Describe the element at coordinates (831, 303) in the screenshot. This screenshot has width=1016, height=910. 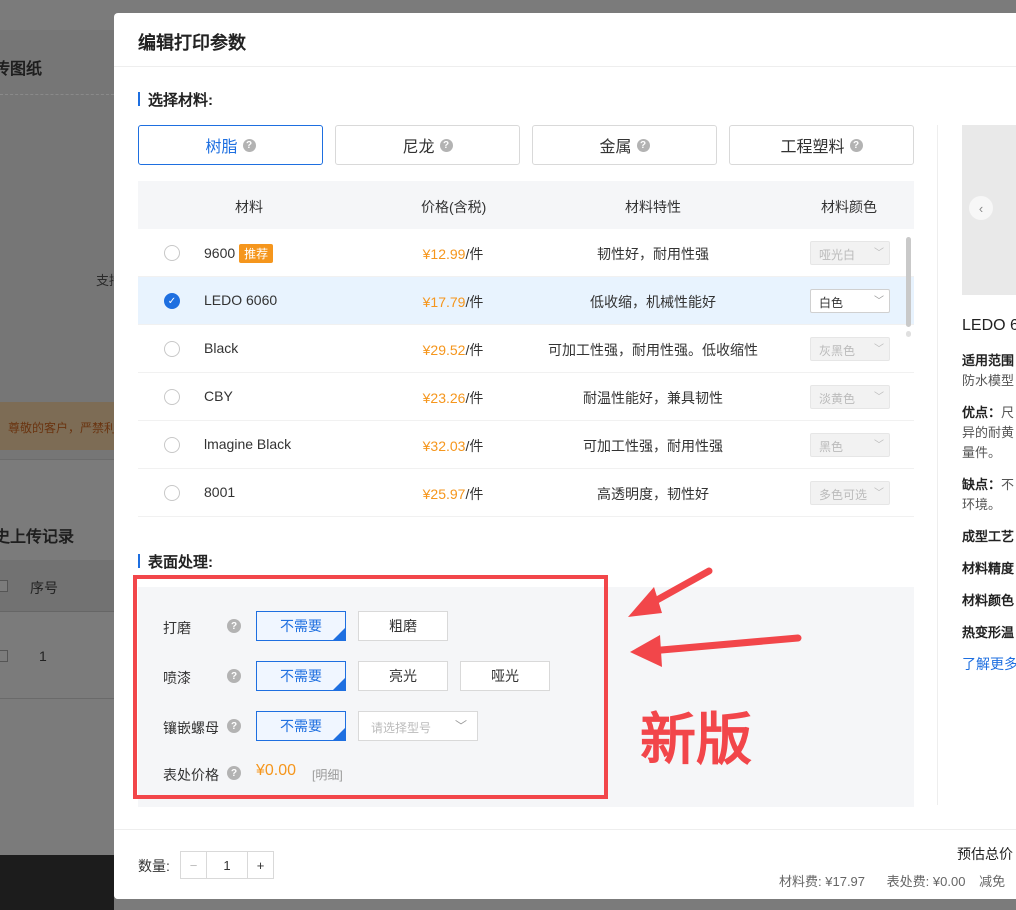
I see `color-value: 白色` at that location.